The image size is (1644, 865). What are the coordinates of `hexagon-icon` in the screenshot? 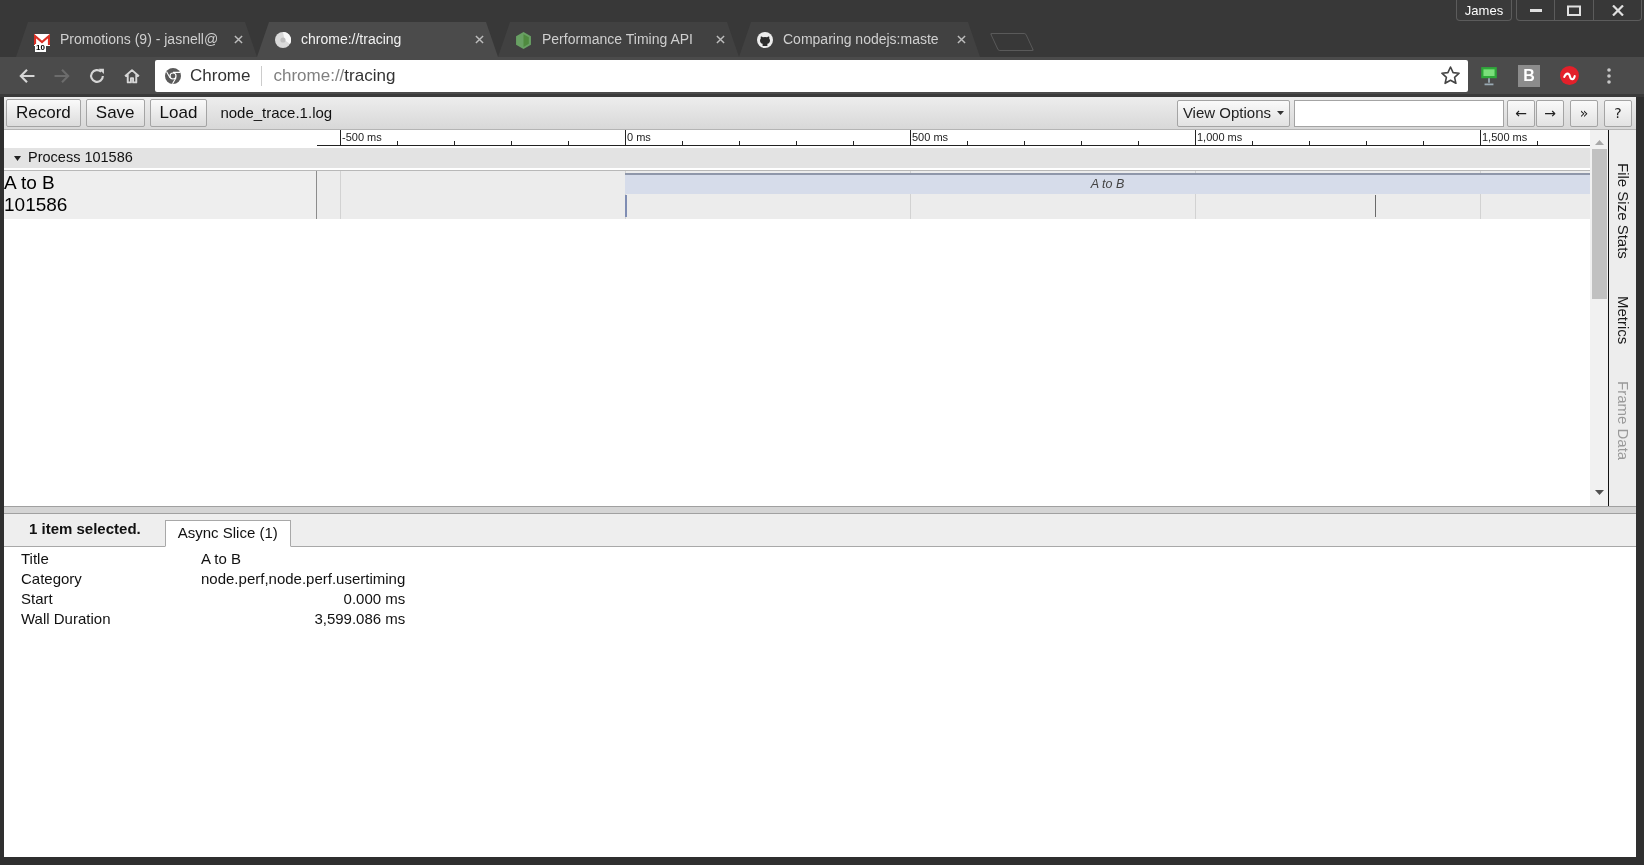 It's located at (523, 40).